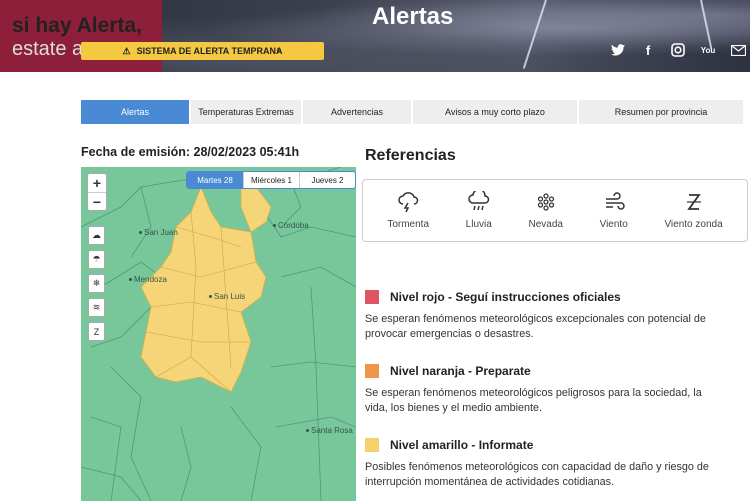 The height and width of the screenshot is (501, 750). I want to click on storm-layer-icon: ☁, so click(96, 235).